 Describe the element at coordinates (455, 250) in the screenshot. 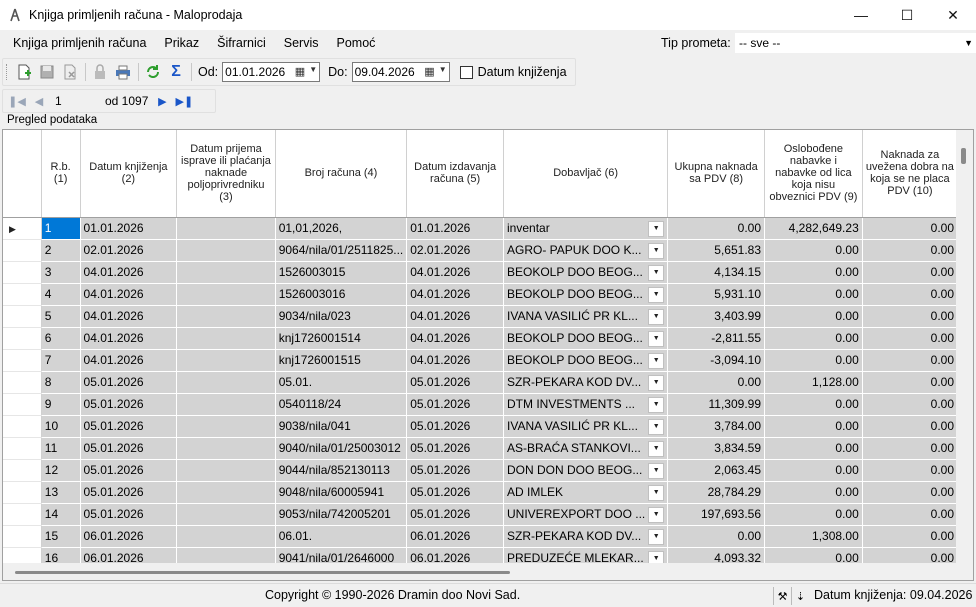

I see `cell-datum-izdavanja: 02.01.2026` at that location.